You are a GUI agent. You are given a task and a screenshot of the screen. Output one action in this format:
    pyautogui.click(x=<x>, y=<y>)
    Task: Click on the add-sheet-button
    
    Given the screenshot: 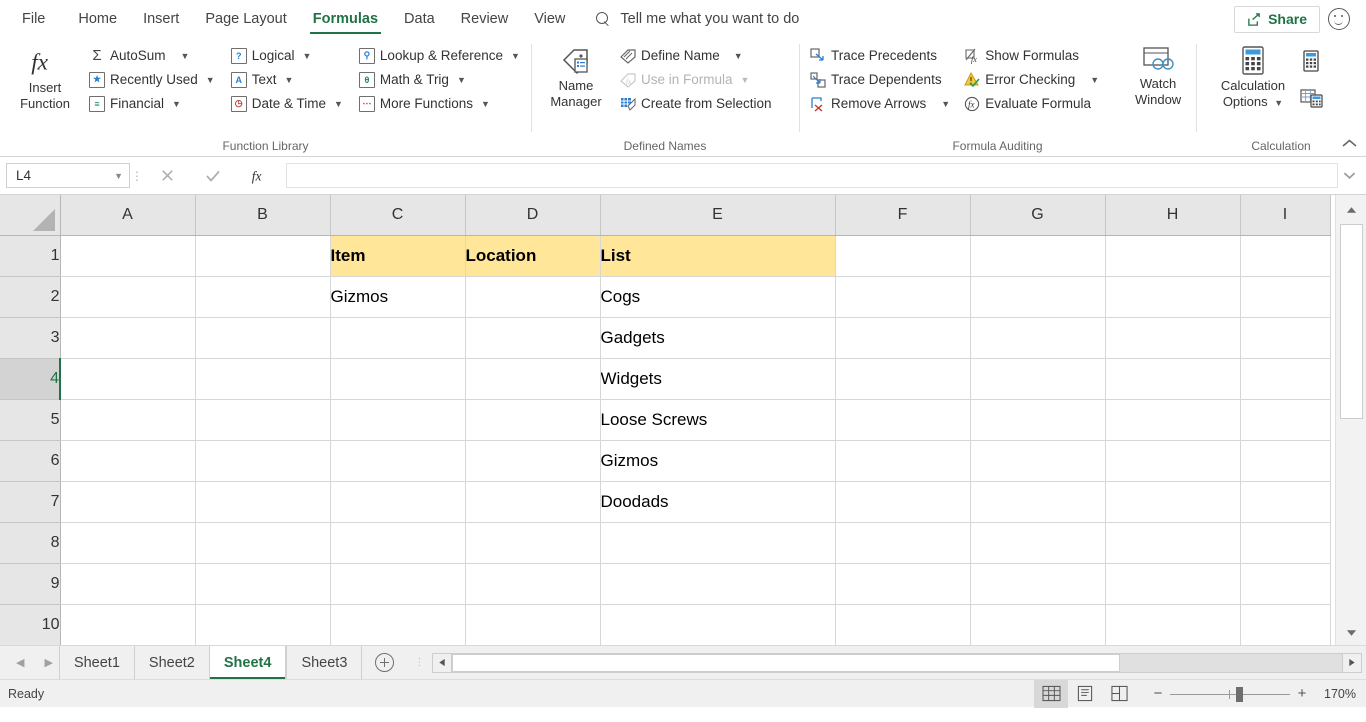 What is the action you would take?
    pyautogui.click(x=384, y=662)
    